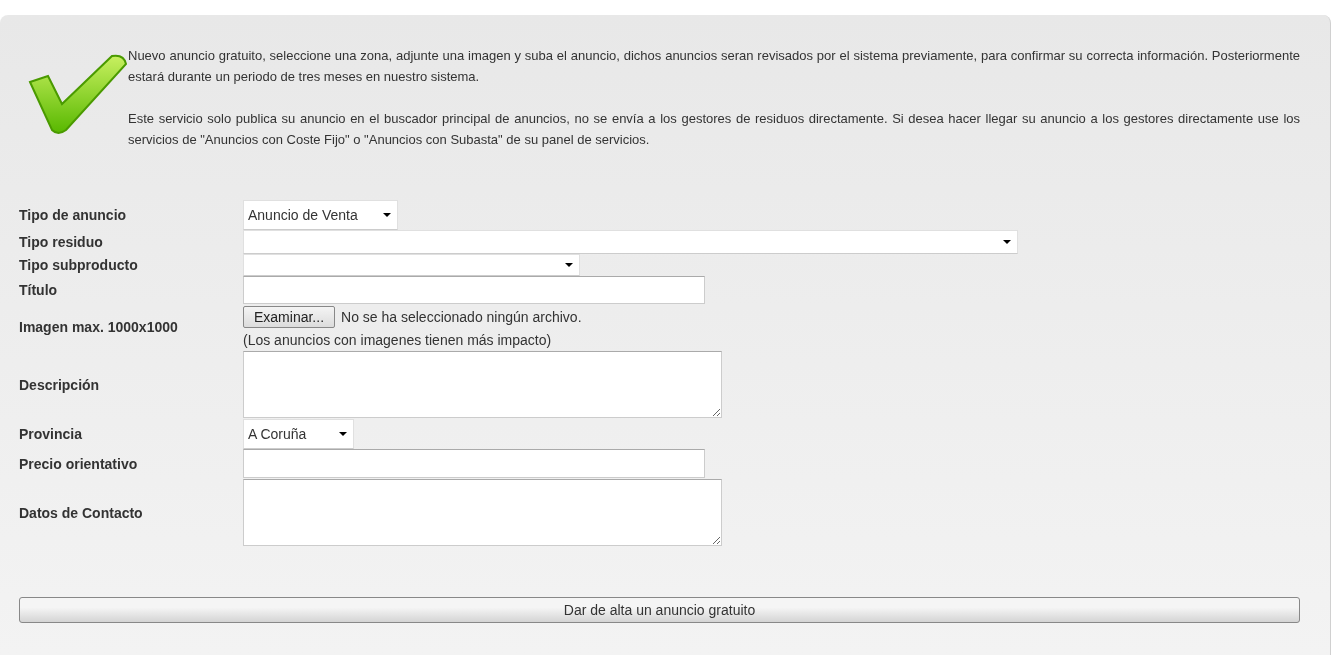  Describe the element at coordinates (39, 290) in the screenshot. I see `field-label: Título` at that location.